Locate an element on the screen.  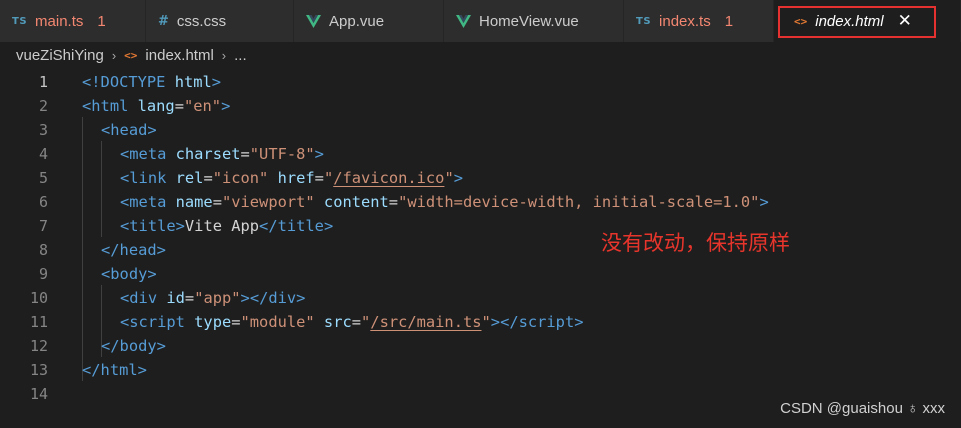
line-number: 8 is located at coordinates (43, 250).